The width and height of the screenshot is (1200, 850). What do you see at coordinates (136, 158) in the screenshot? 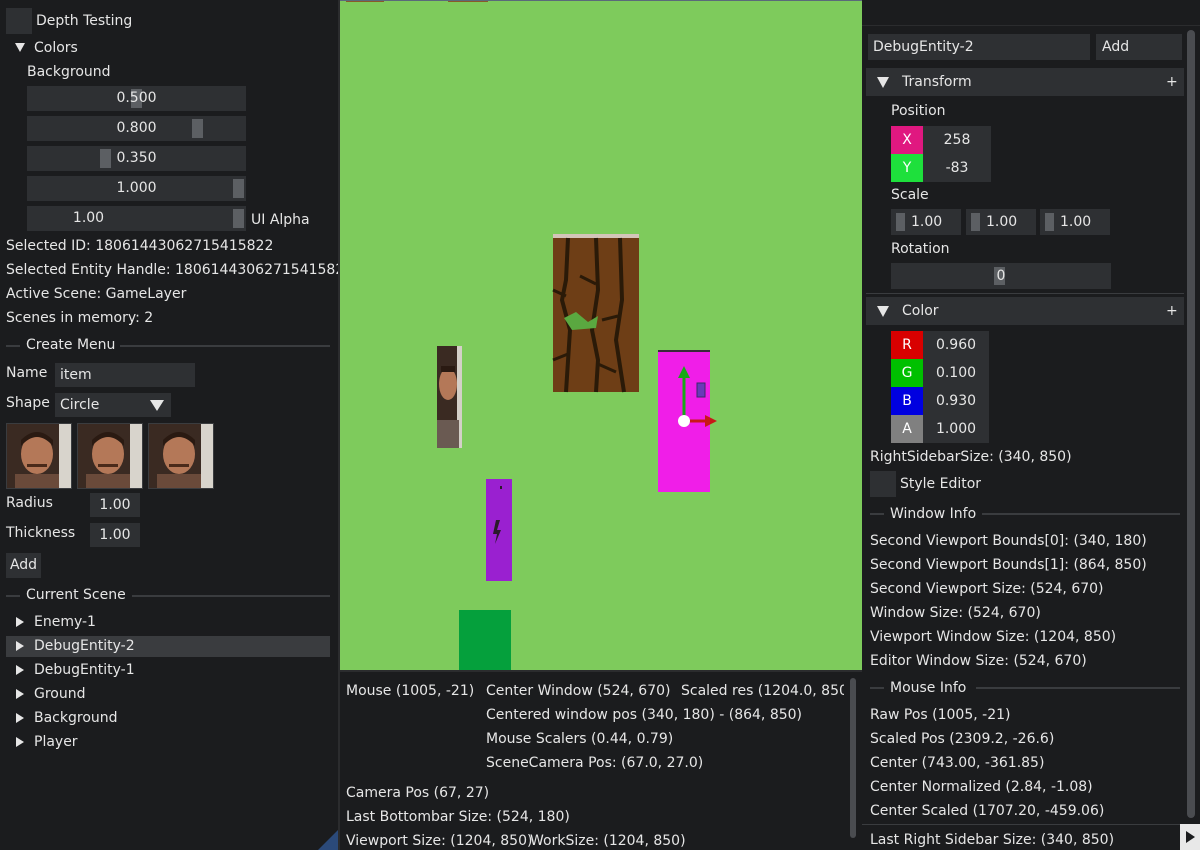
I see `background-b-slider: 0.350` at bounding box center [136, 158].